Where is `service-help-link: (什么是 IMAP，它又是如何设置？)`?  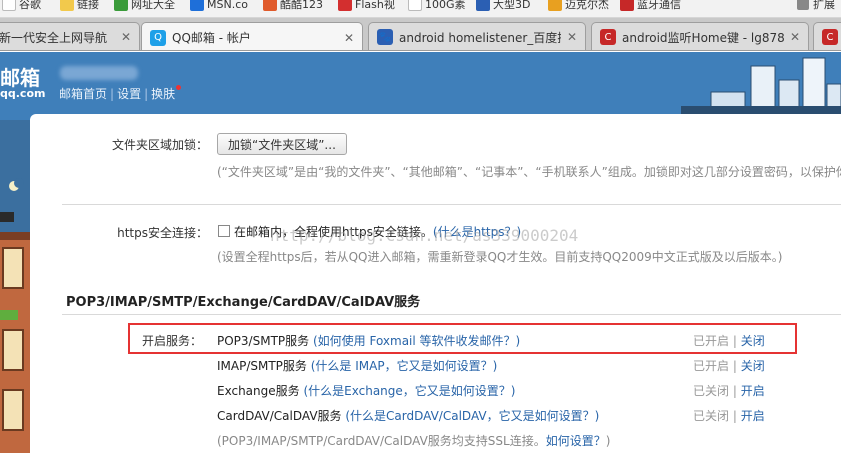 service-help-link: (什么是 IMAP，它又是如何设置？) is located at coordinates (404, 366).